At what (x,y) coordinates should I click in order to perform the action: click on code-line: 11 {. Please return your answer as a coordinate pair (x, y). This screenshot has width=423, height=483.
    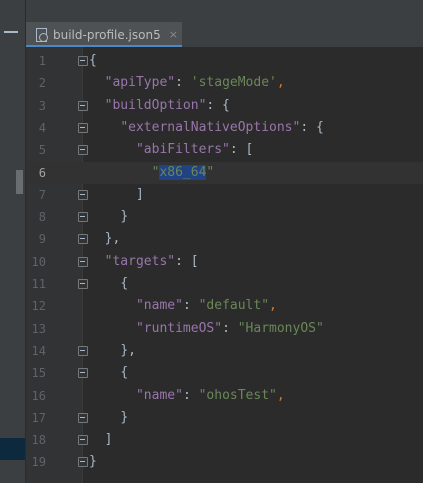
    Looking at the image, I should click on (224, 284).